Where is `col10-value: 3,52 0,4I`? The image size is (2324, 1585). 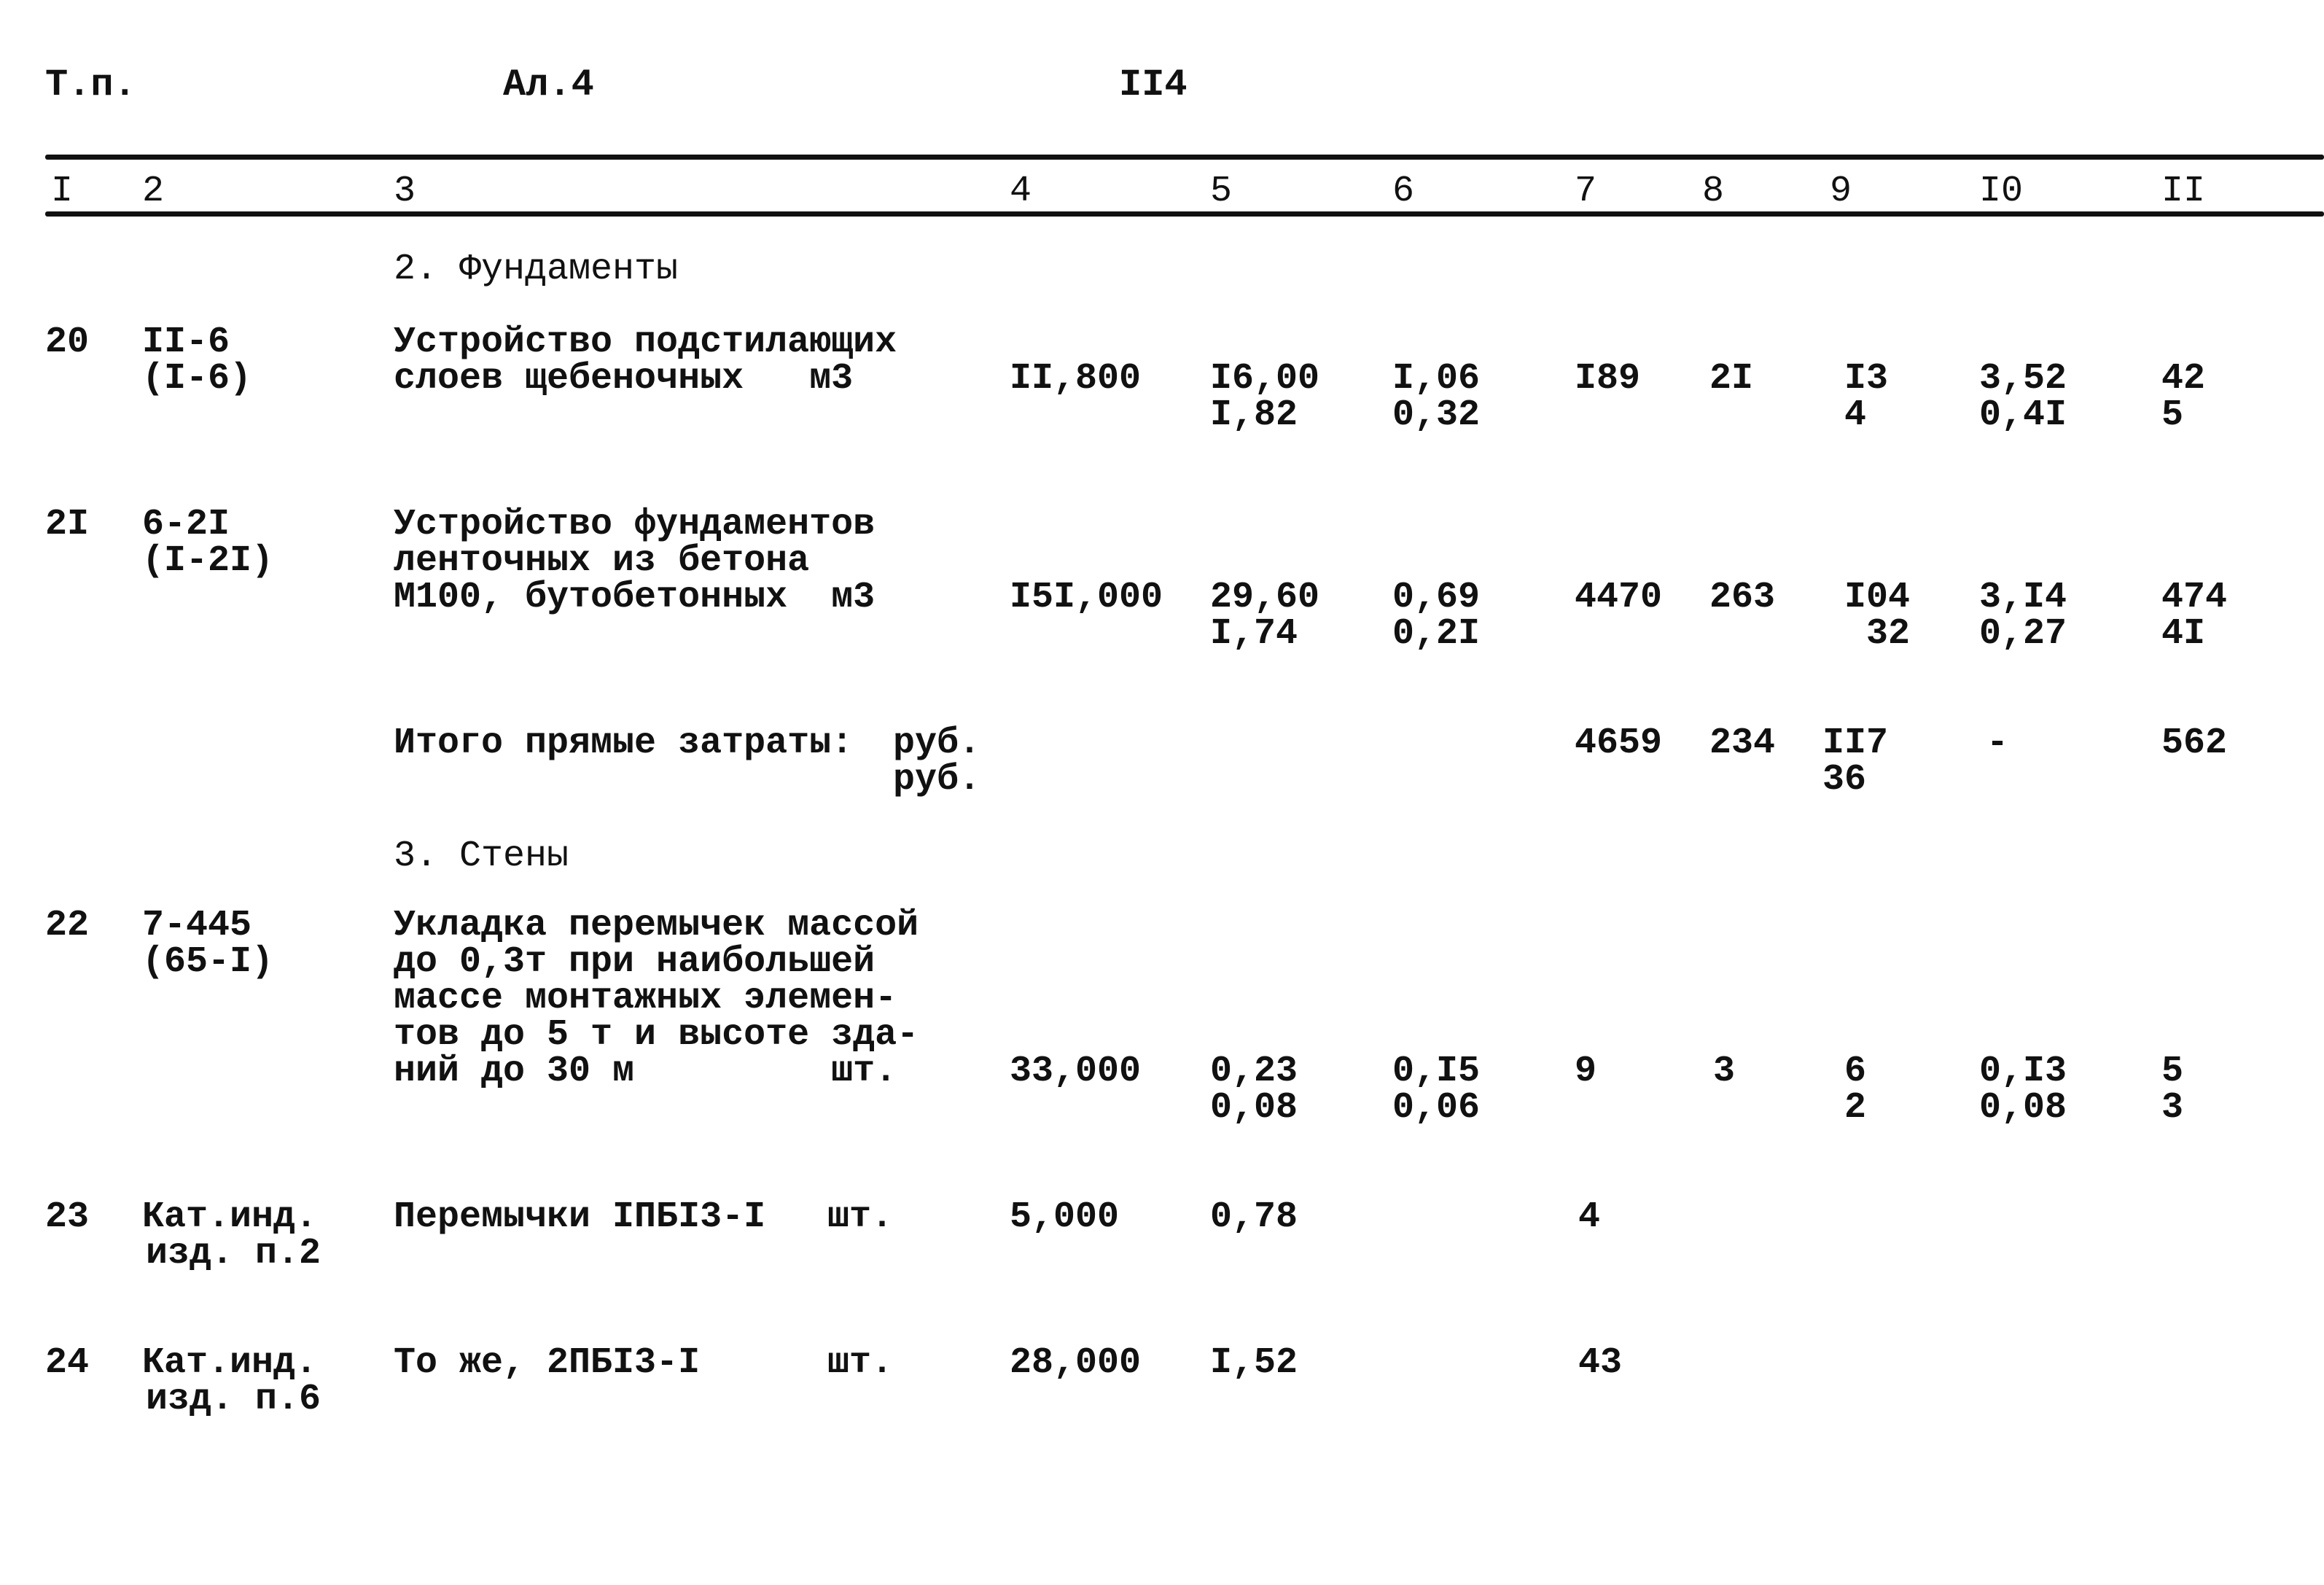
col10-value: 3,52 0,4I is located at coordinates (2023, 397).